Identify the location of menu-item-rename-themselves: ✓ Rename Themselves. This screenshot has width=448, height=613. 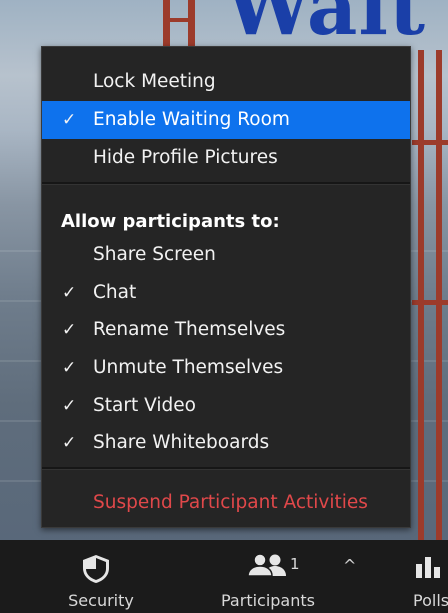
(226, 330).